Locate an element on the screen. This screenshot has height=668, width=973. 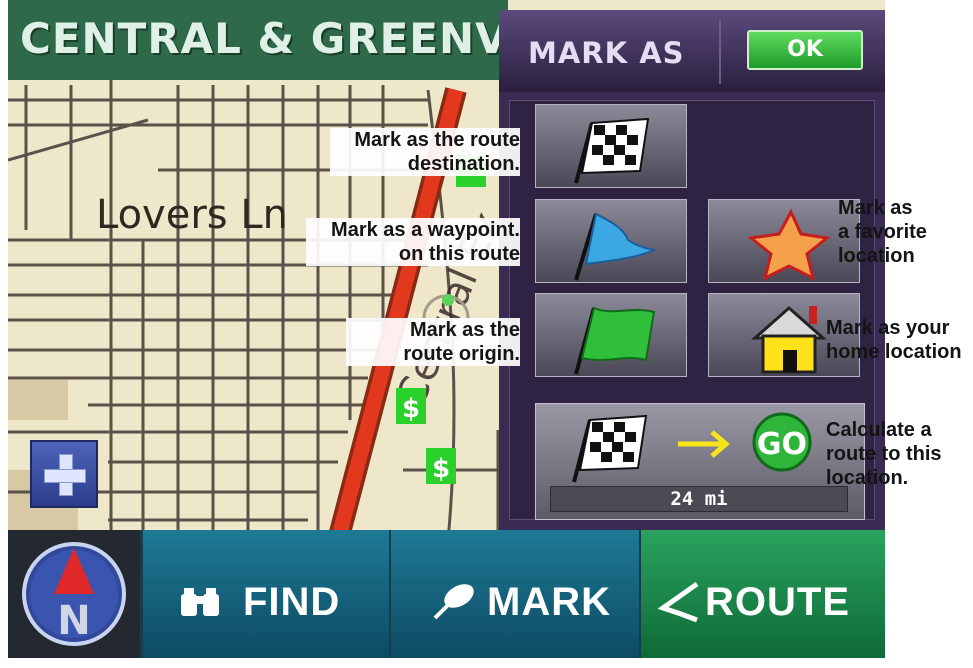
callout-destination: Mark as the route destination. is located at coordinates (425, 152).